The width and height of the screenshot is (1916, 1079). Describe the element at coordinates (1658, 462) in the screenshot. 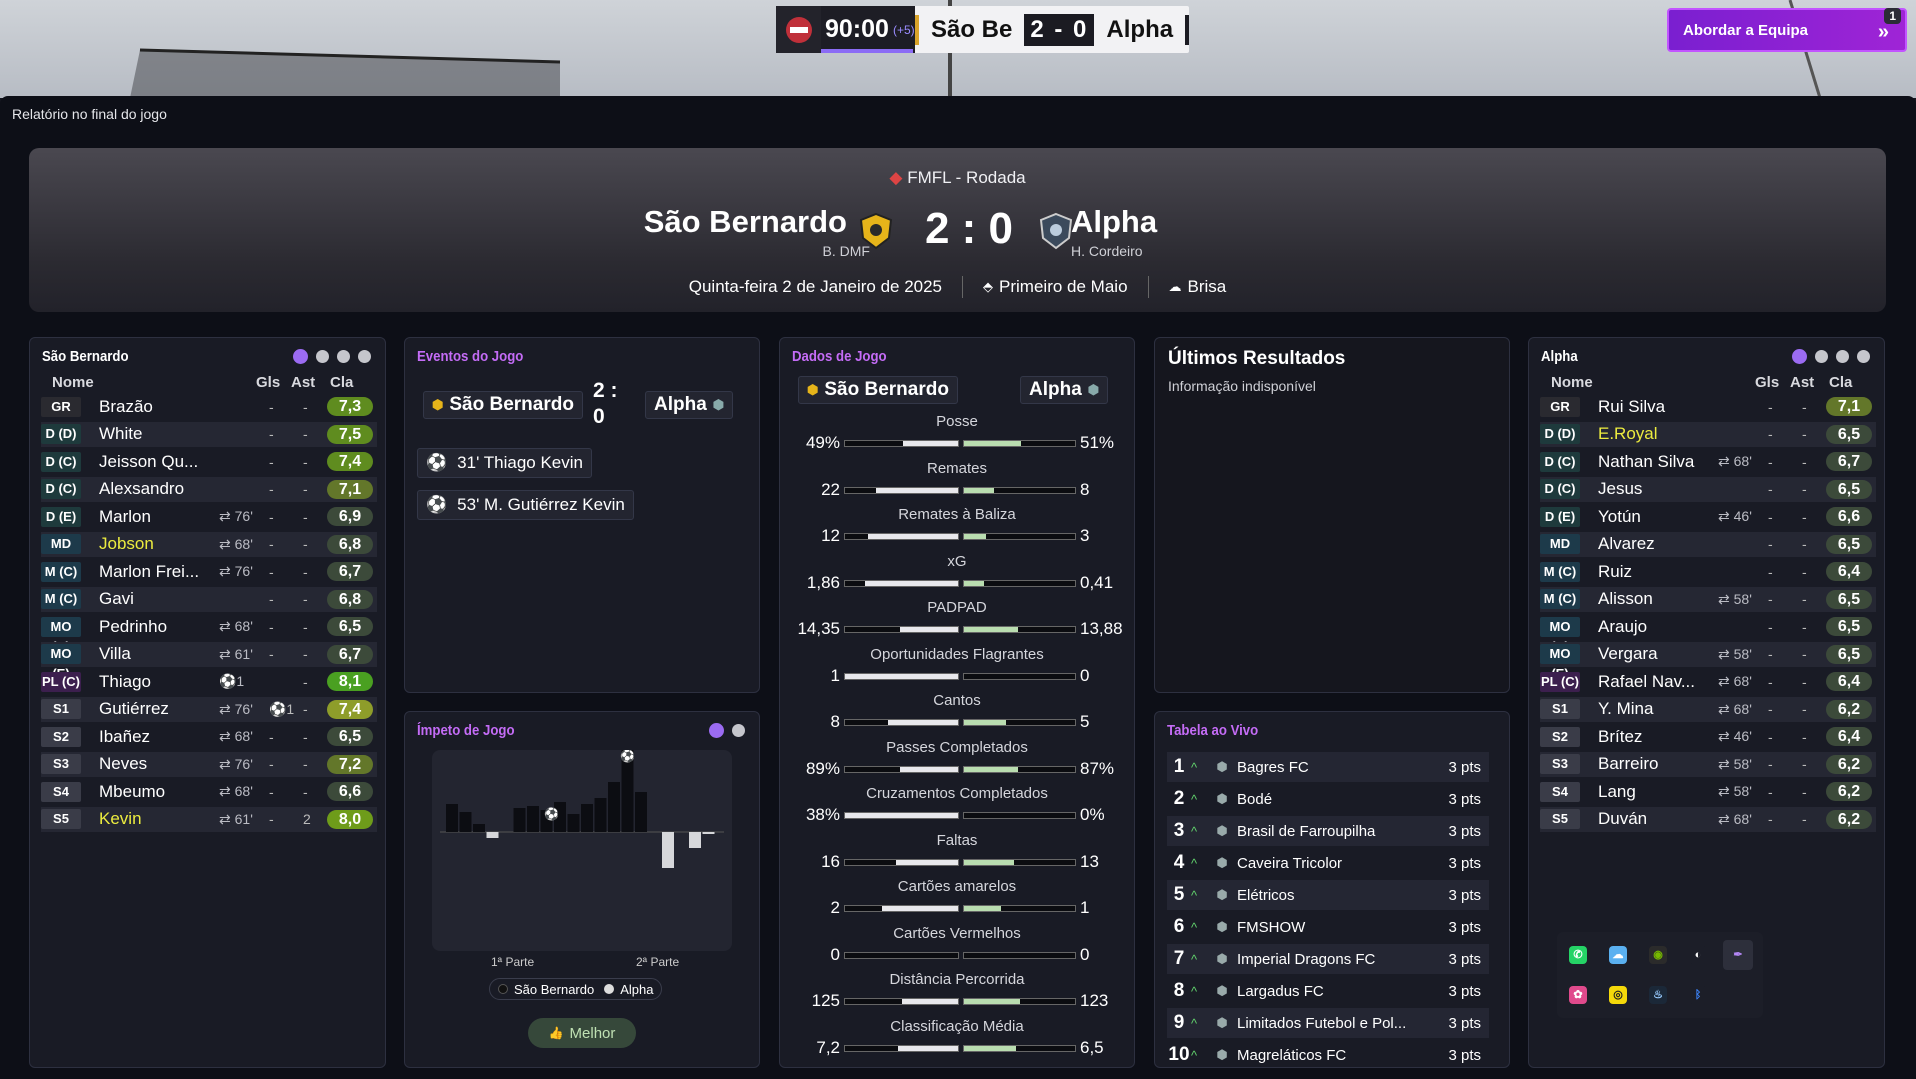

I see `player-name: Nathan Silva` at that location.